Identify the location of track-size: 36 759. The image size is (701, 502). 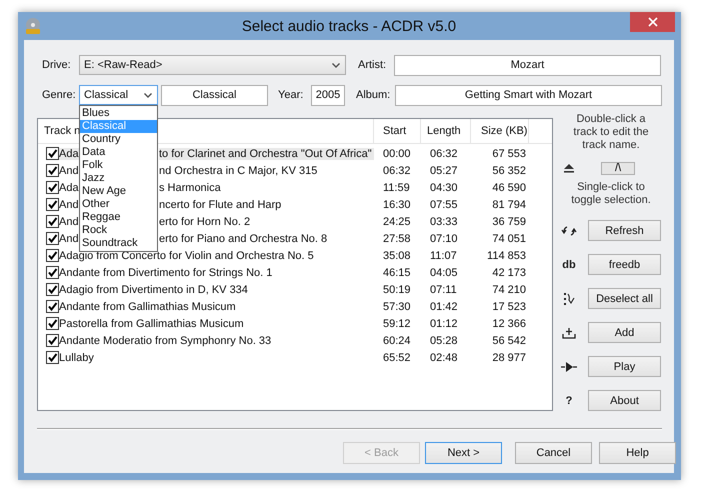
(508, 222).